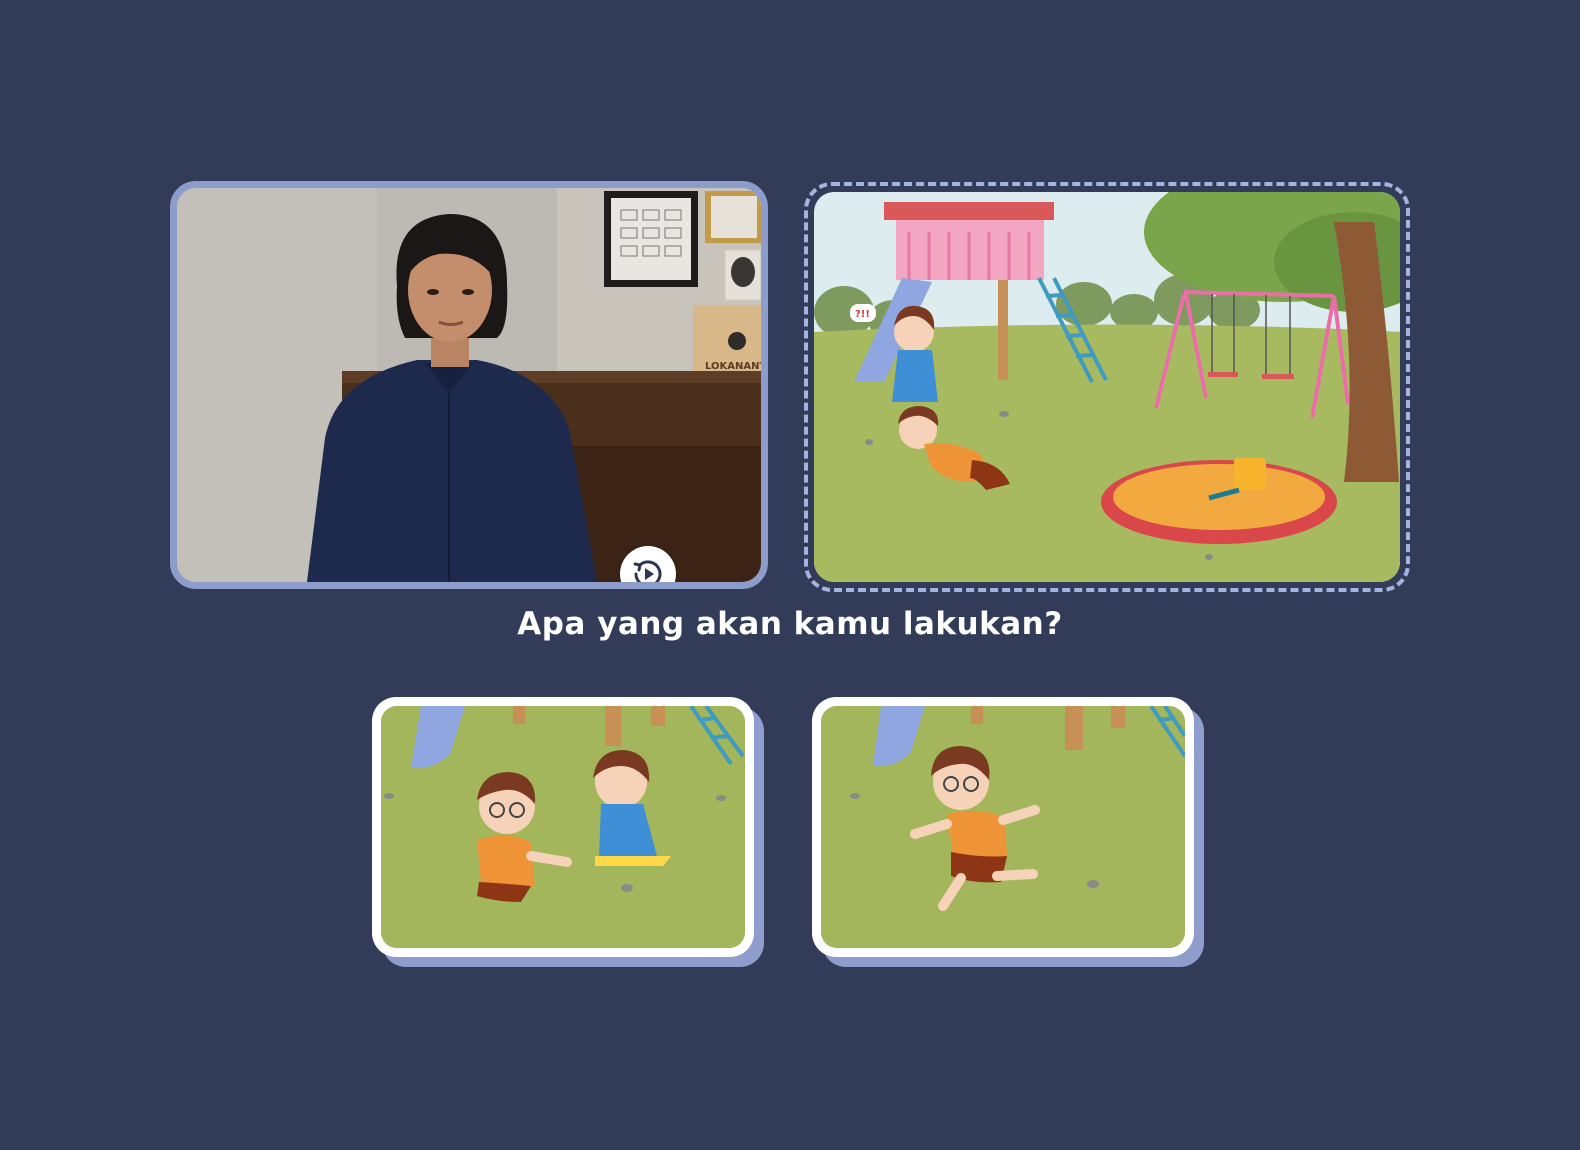 This screenshot has height=1150, width=1580. I want to click on scene-panel: ?!!, so click(1107, 387).